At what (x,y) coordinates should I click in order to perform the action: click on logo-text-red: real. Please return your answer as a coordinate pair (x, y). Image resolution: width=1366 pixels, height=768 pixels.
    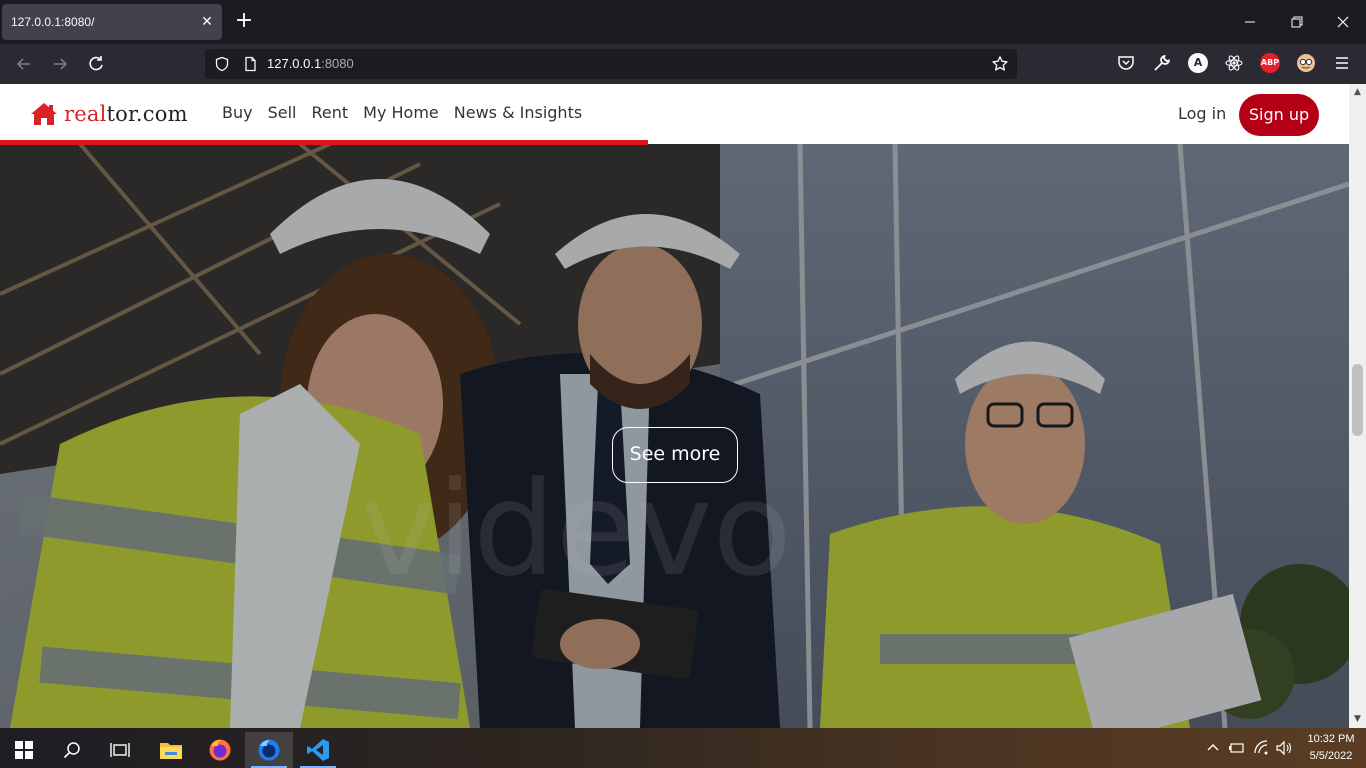
    Looking at the image, I should click on (85, 114).